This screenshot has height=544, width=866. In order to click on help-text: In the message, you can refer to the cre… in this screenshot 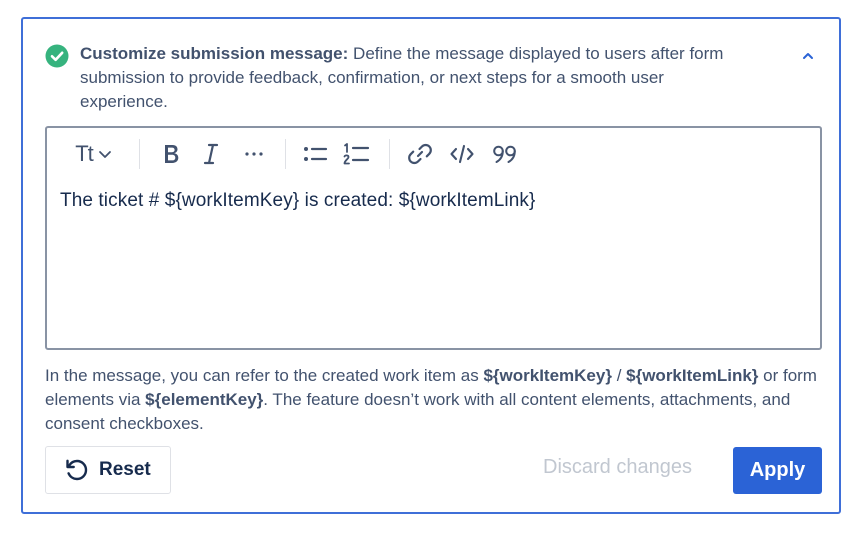, I will do `click(435, 400)`.